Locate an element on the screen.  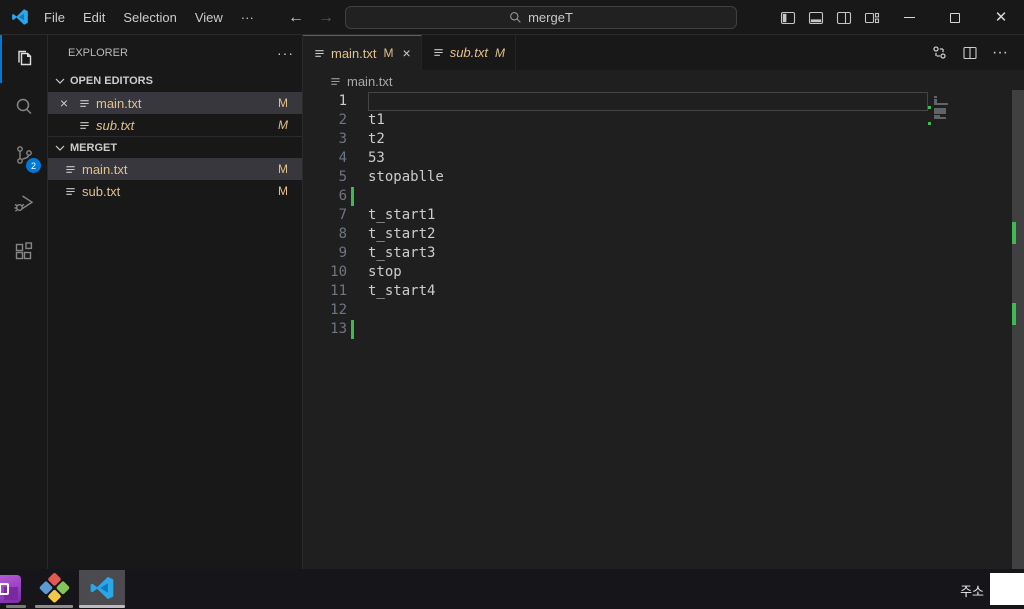
close-button: ✕ is located at coordinates (1001, 17).